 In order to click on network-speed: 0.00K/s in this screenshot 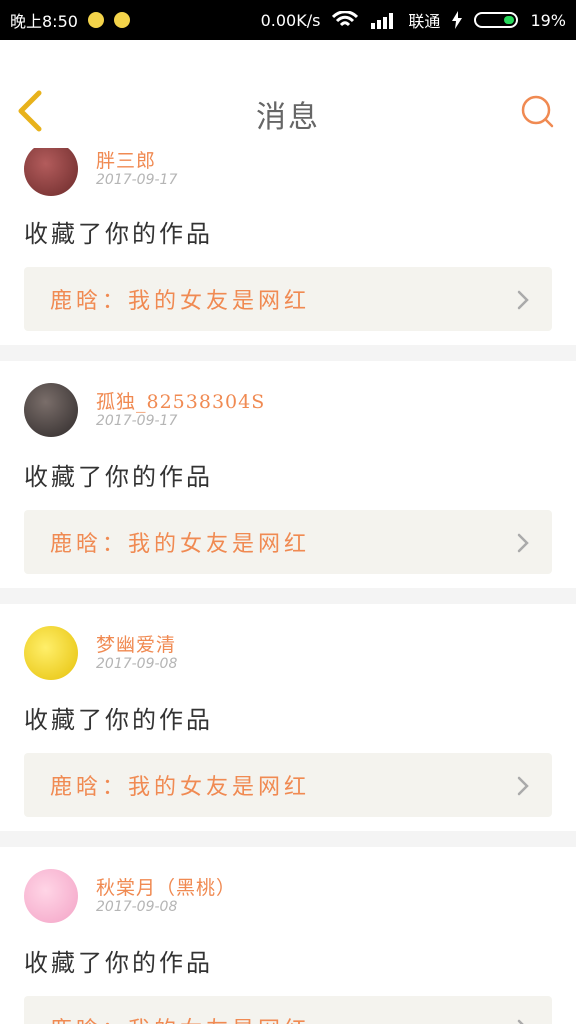, I will do `click(290, 20)`.